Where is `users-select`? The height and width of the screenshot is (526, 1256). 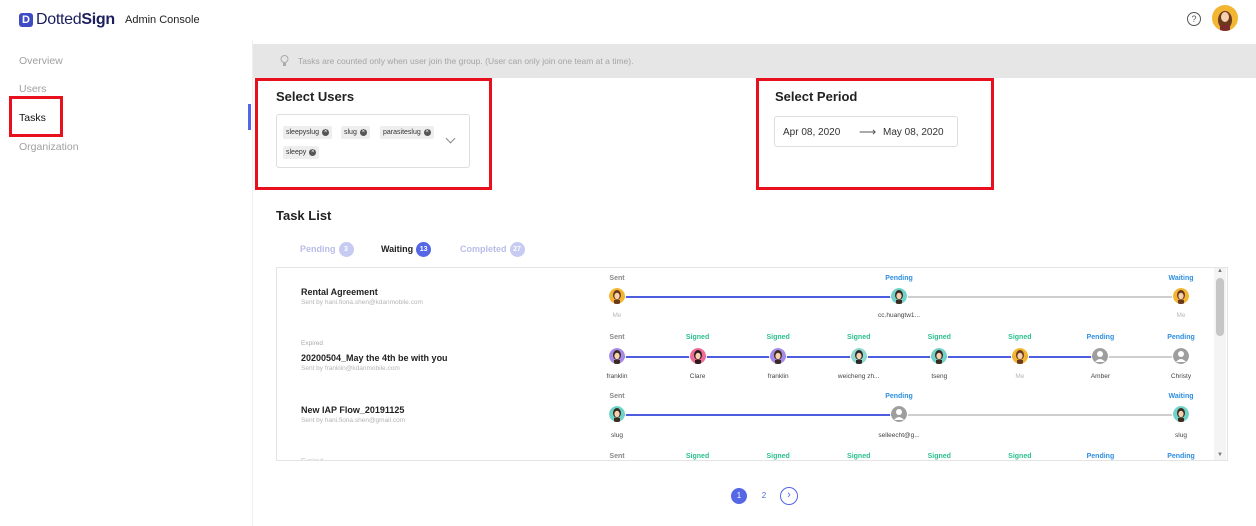 users-select is located at coordinates (373, 141).